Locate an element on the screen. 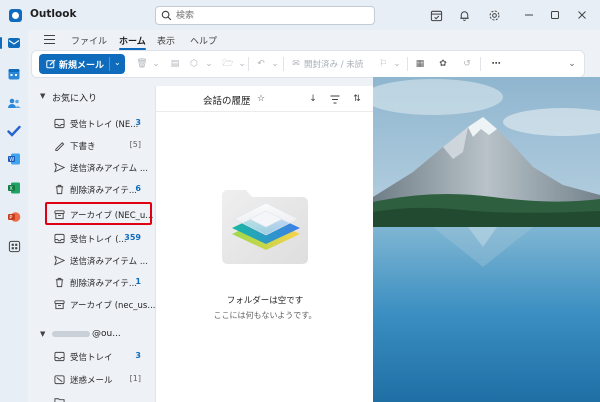 This screenshot has width=600, height=402. favorites-title: お気に入り is located at coordinates (75, 99).